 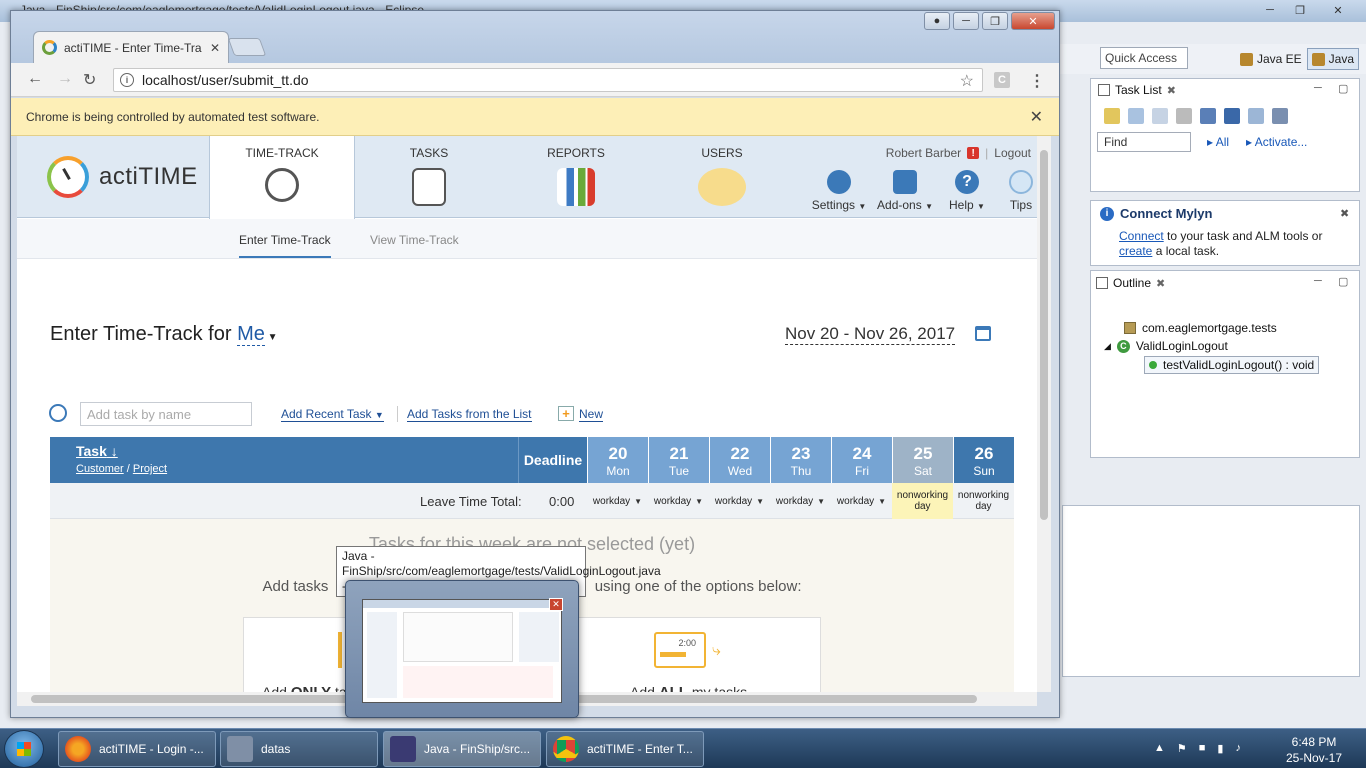 What do you see at coordinates (1208, 116) in the screenshot?
I see `hide-completed-icon` at bounding box center [1208, 116].